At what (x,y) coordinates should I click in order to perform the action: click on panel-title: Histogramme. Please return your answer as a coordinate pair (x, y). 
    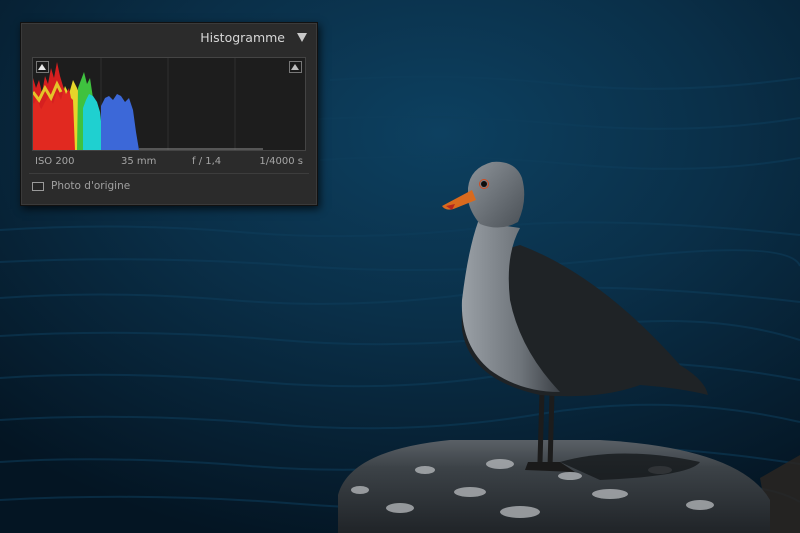
    Looking at the image, I should click on (242, 37).